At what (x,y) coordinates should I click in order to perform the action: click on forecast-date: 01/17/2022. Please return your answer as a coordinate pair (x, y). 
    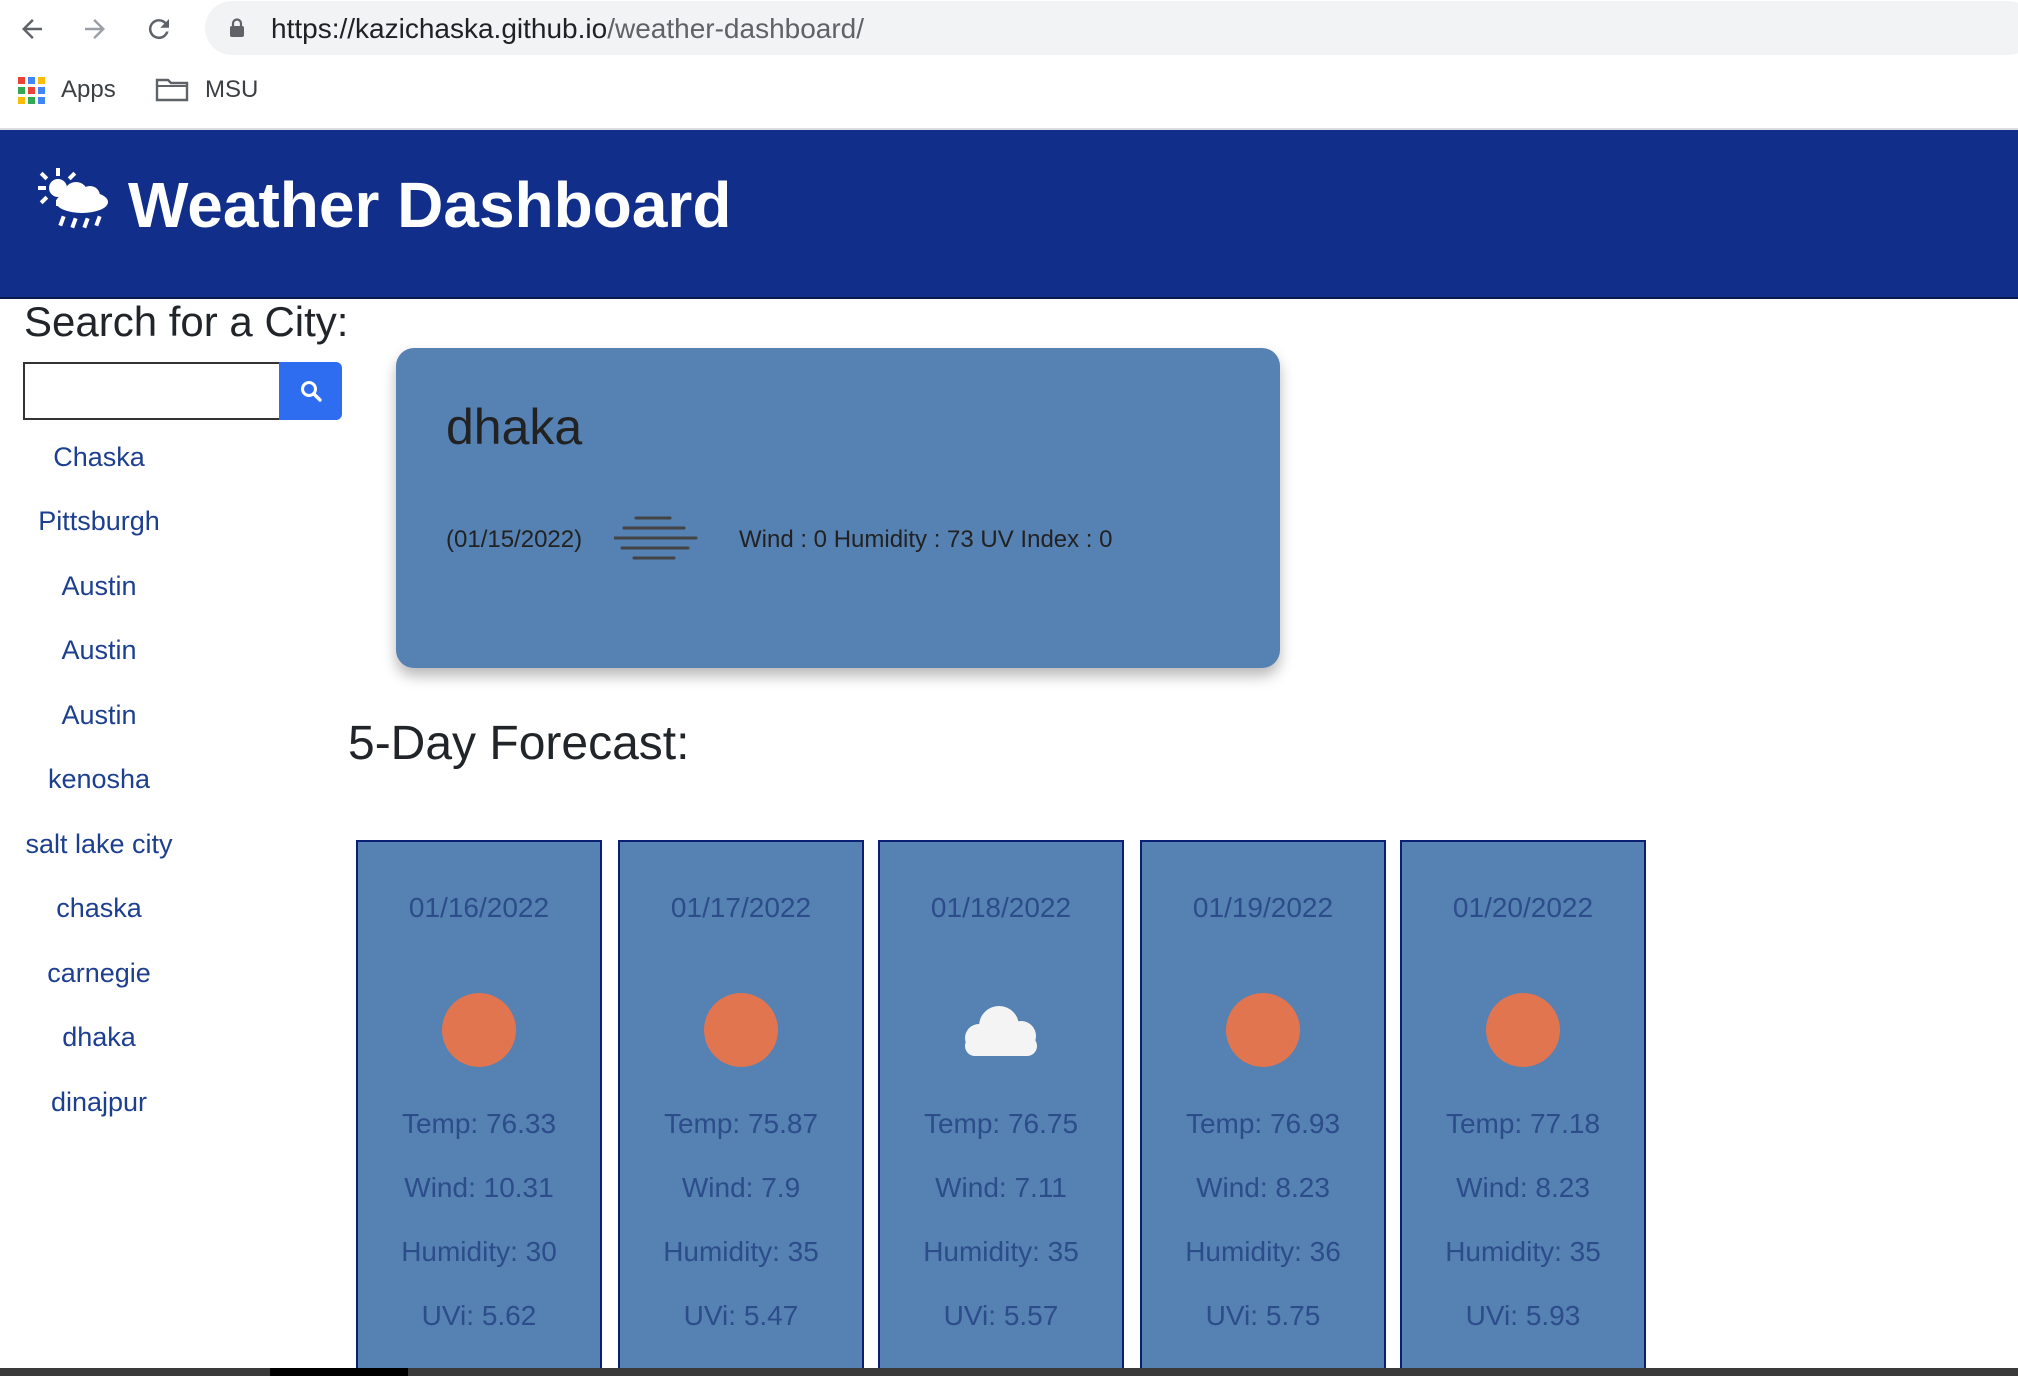
    Looking at the image, I should click on (741, 907).